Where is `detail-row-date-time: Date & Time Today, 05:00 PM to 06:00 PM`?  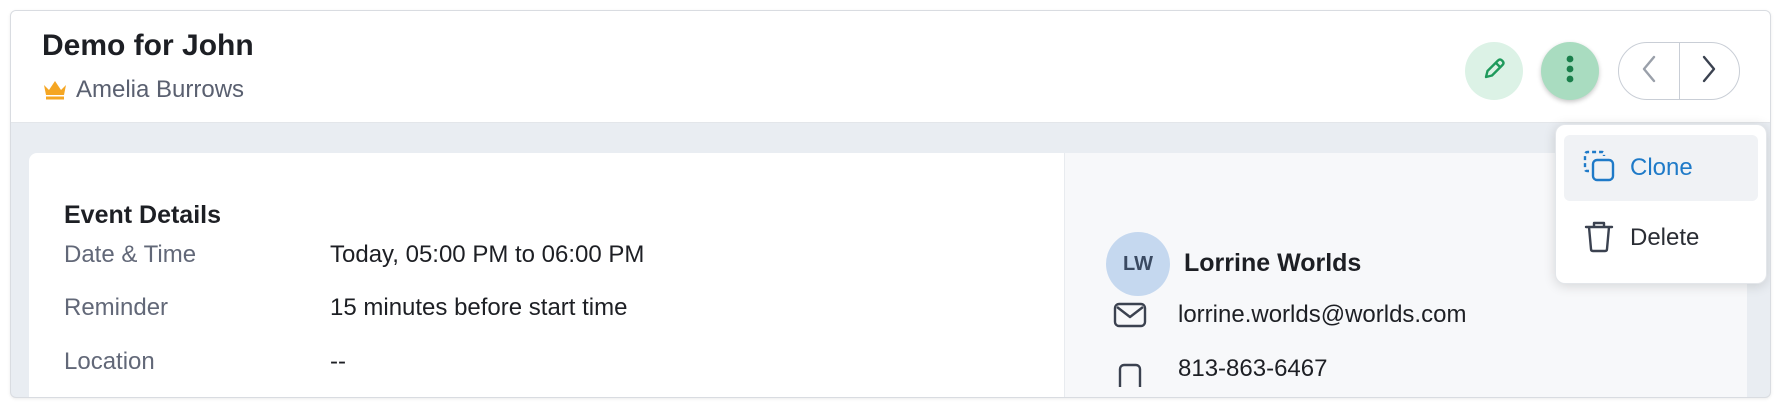
detail-row-date-time: Date & Time Today, 05:00 PM to 06:00 PM is located at coordinates (354, 255).